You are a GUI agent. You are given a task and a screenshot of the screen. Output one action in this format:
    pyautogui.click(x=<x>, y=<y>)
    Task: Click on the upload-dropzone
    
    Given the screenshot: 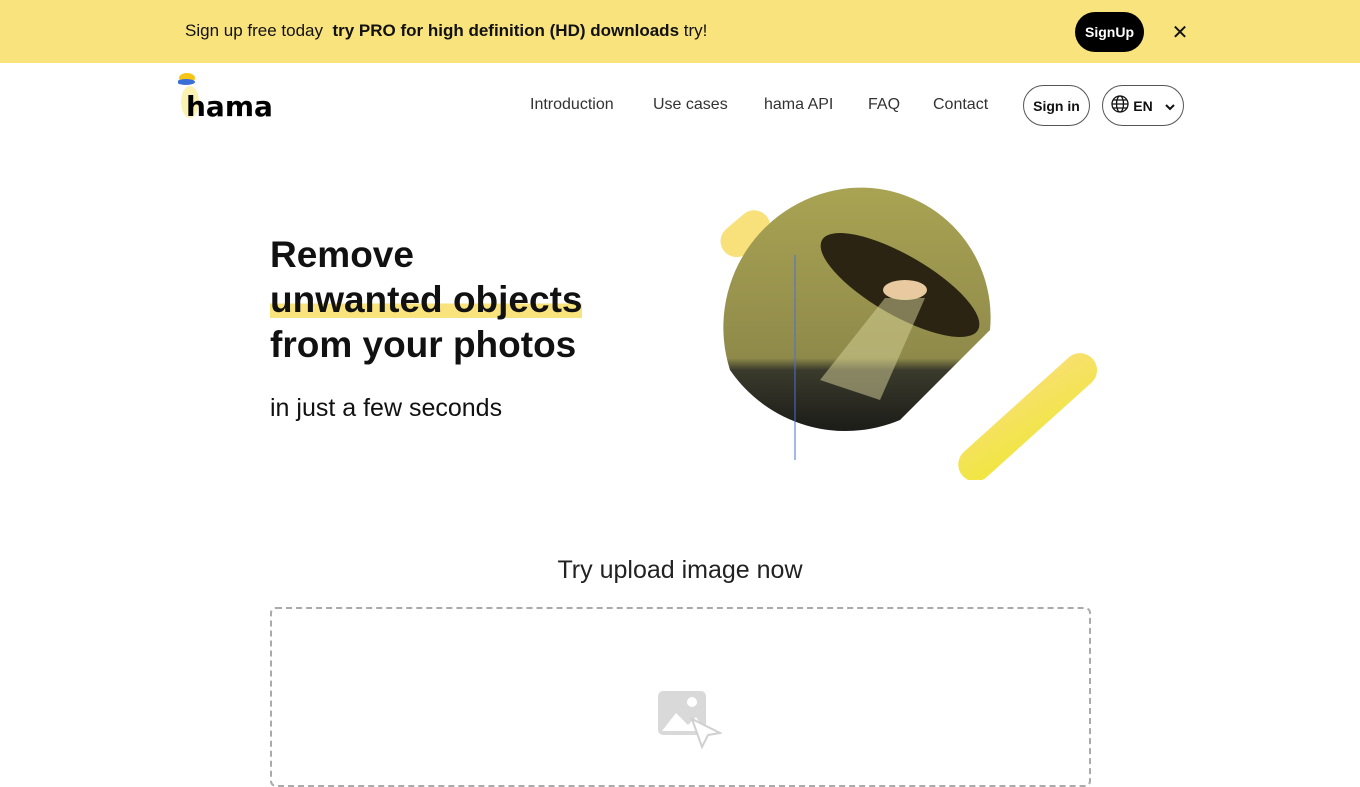 What is the action you would take?
    pyautogui.click(x=680, y=697)
    